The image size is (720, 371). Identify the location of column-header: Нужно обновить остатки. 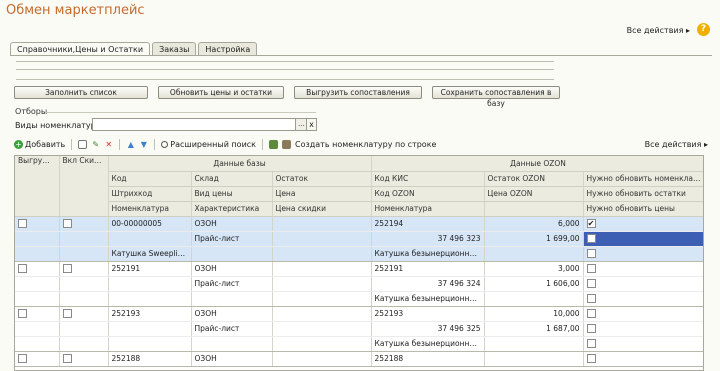
(643, 194).